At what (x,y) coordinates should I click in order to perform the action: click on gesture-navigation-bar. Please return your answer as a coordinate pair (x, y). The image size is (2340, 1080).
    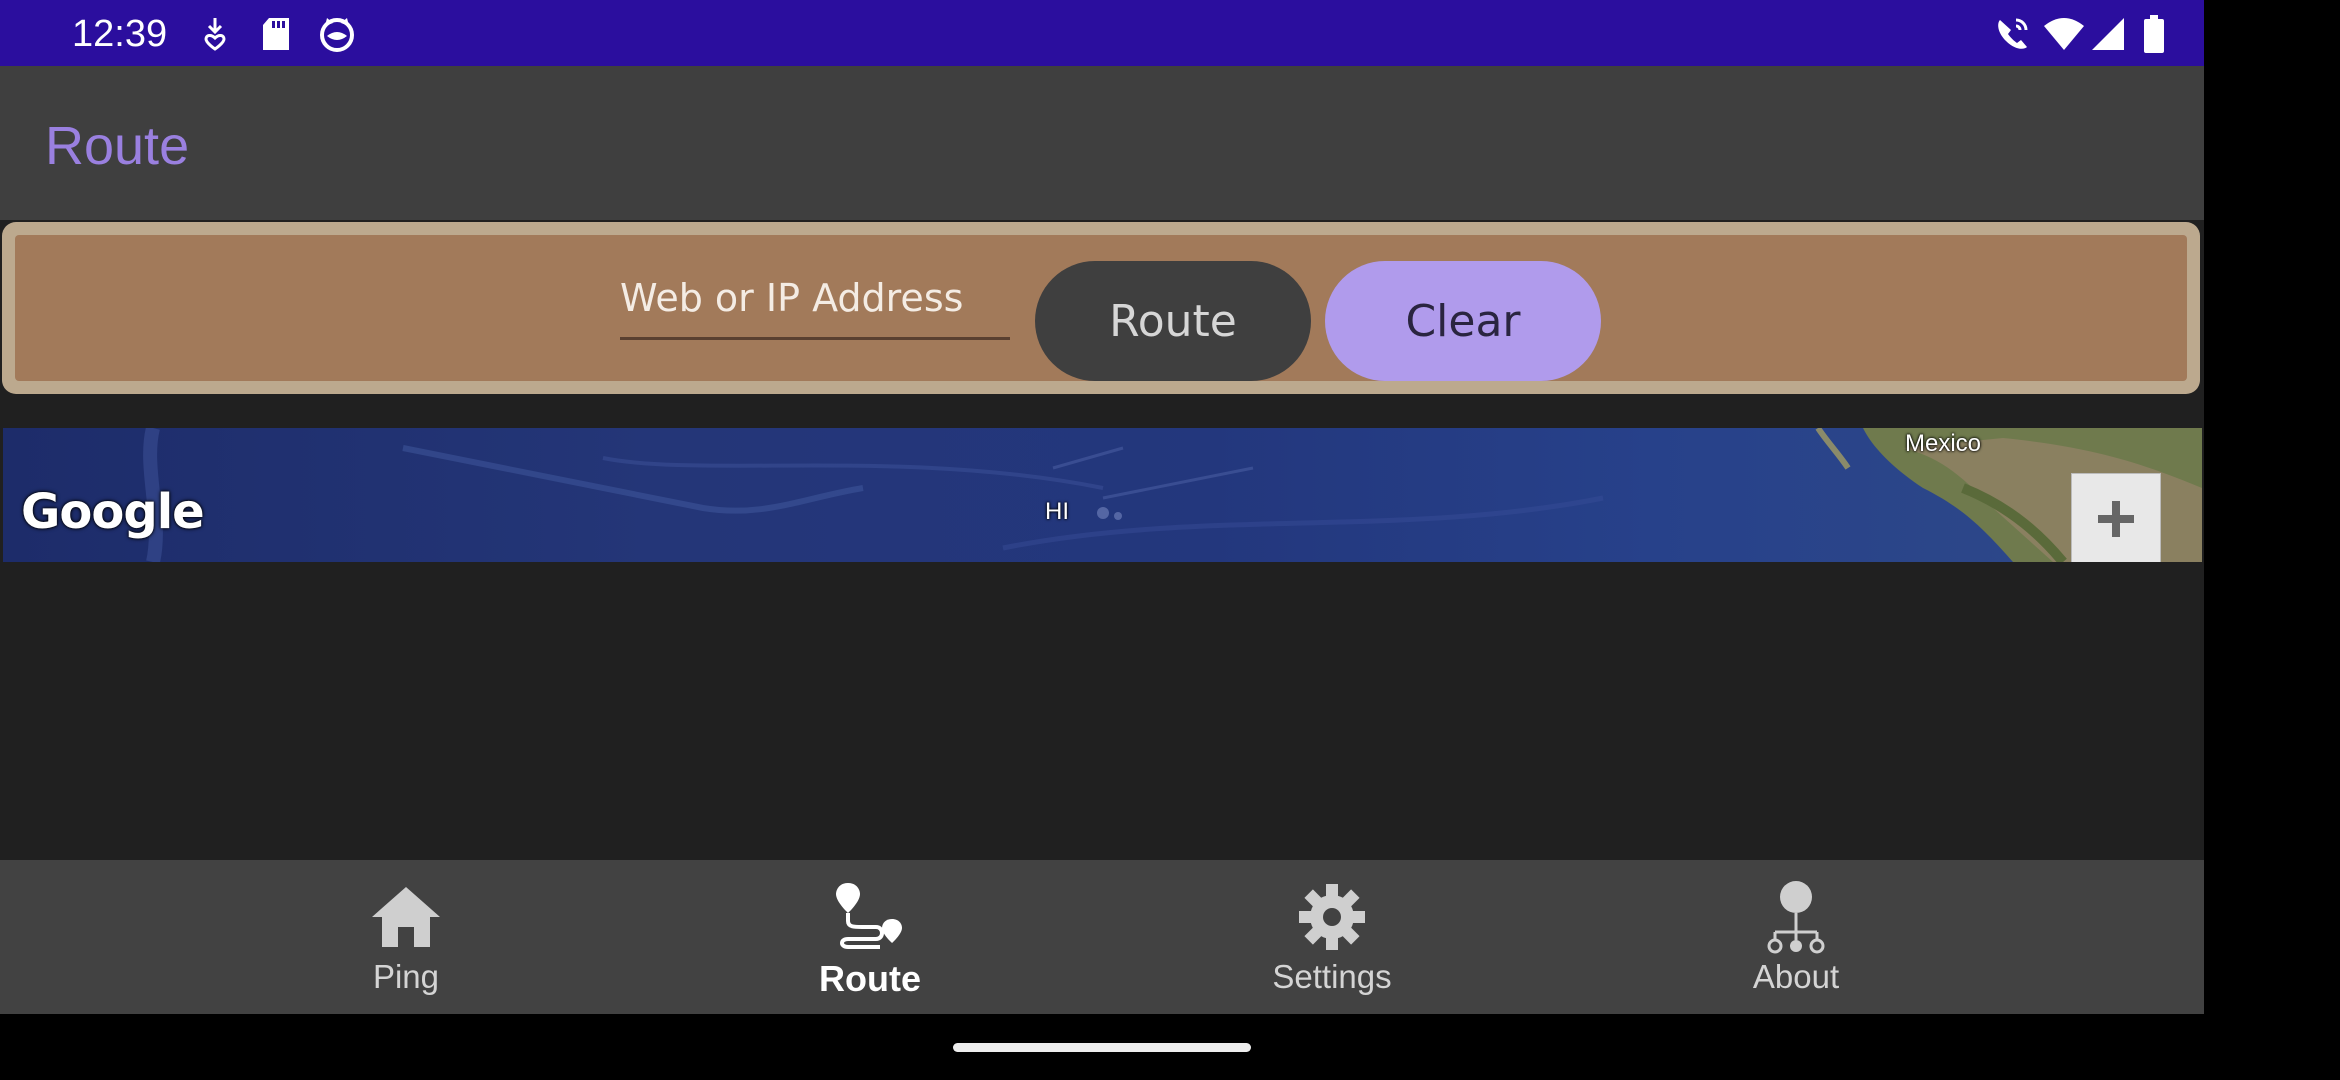
    Looking at the image, I should click on (1102, 1047).